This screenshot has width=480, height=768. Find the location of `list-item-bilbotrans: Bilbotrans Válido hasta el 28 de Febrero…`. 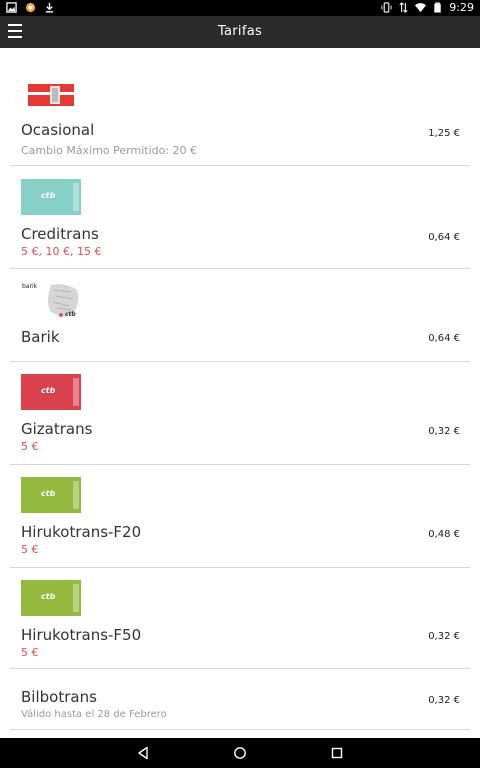

list-item-bilbotrans: Bilbotrans Válido hasta el 28 de Febrero… is located at coordinates (240, 699).